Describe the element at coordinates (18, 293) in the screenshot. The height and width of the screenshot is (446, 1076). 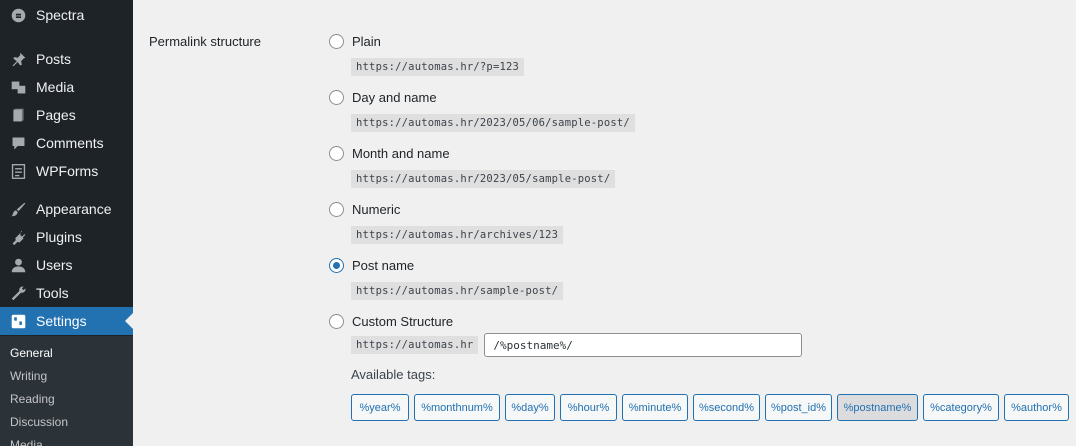
I see `wrench-icon` at that location.